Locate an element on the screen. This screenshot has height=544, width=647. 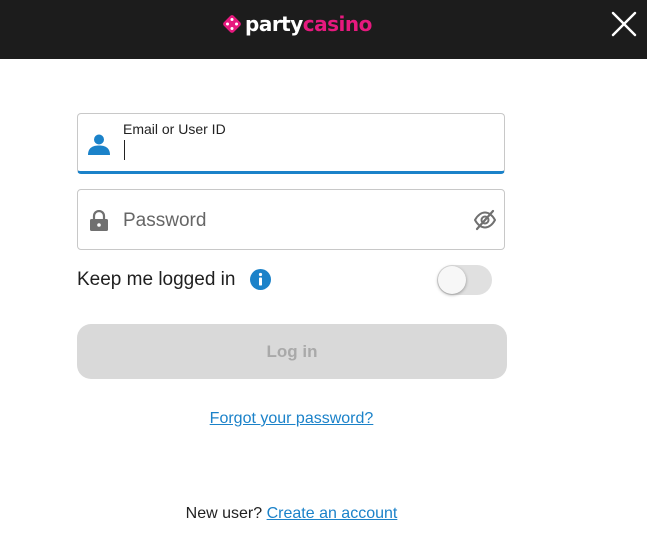
lock-icon is located at coordinates (99, 220).